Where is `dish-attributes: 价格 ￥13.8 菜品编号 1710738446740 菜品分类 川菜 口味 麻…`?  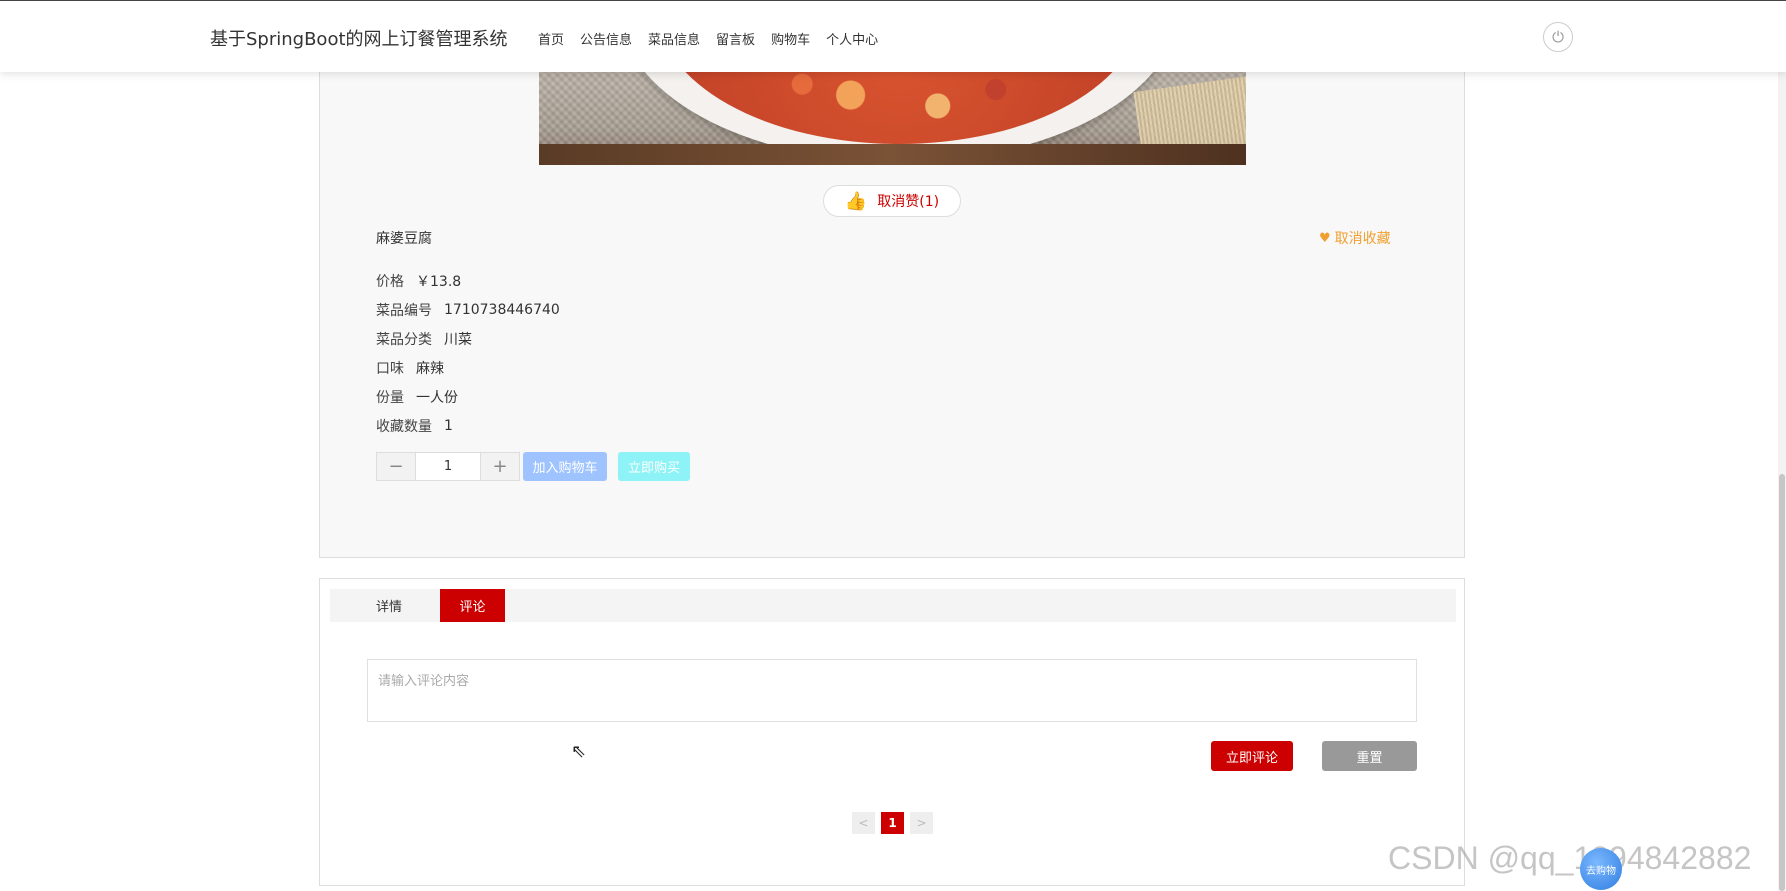
dish-attributes: 价格 ￥13.8 菜品编号 1710738446740 菜品分类 川菜 口味 麻… is located at coordinates (468, 353).